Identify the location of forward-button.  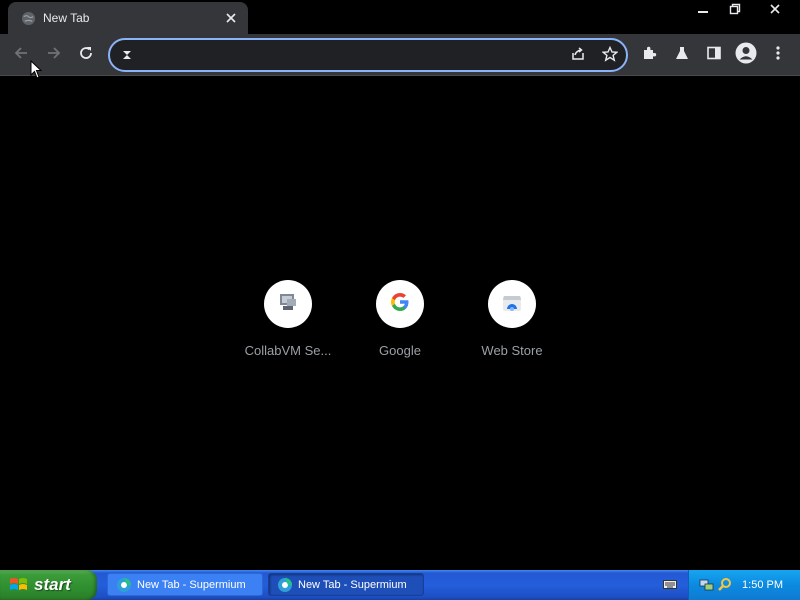
(54, 55).